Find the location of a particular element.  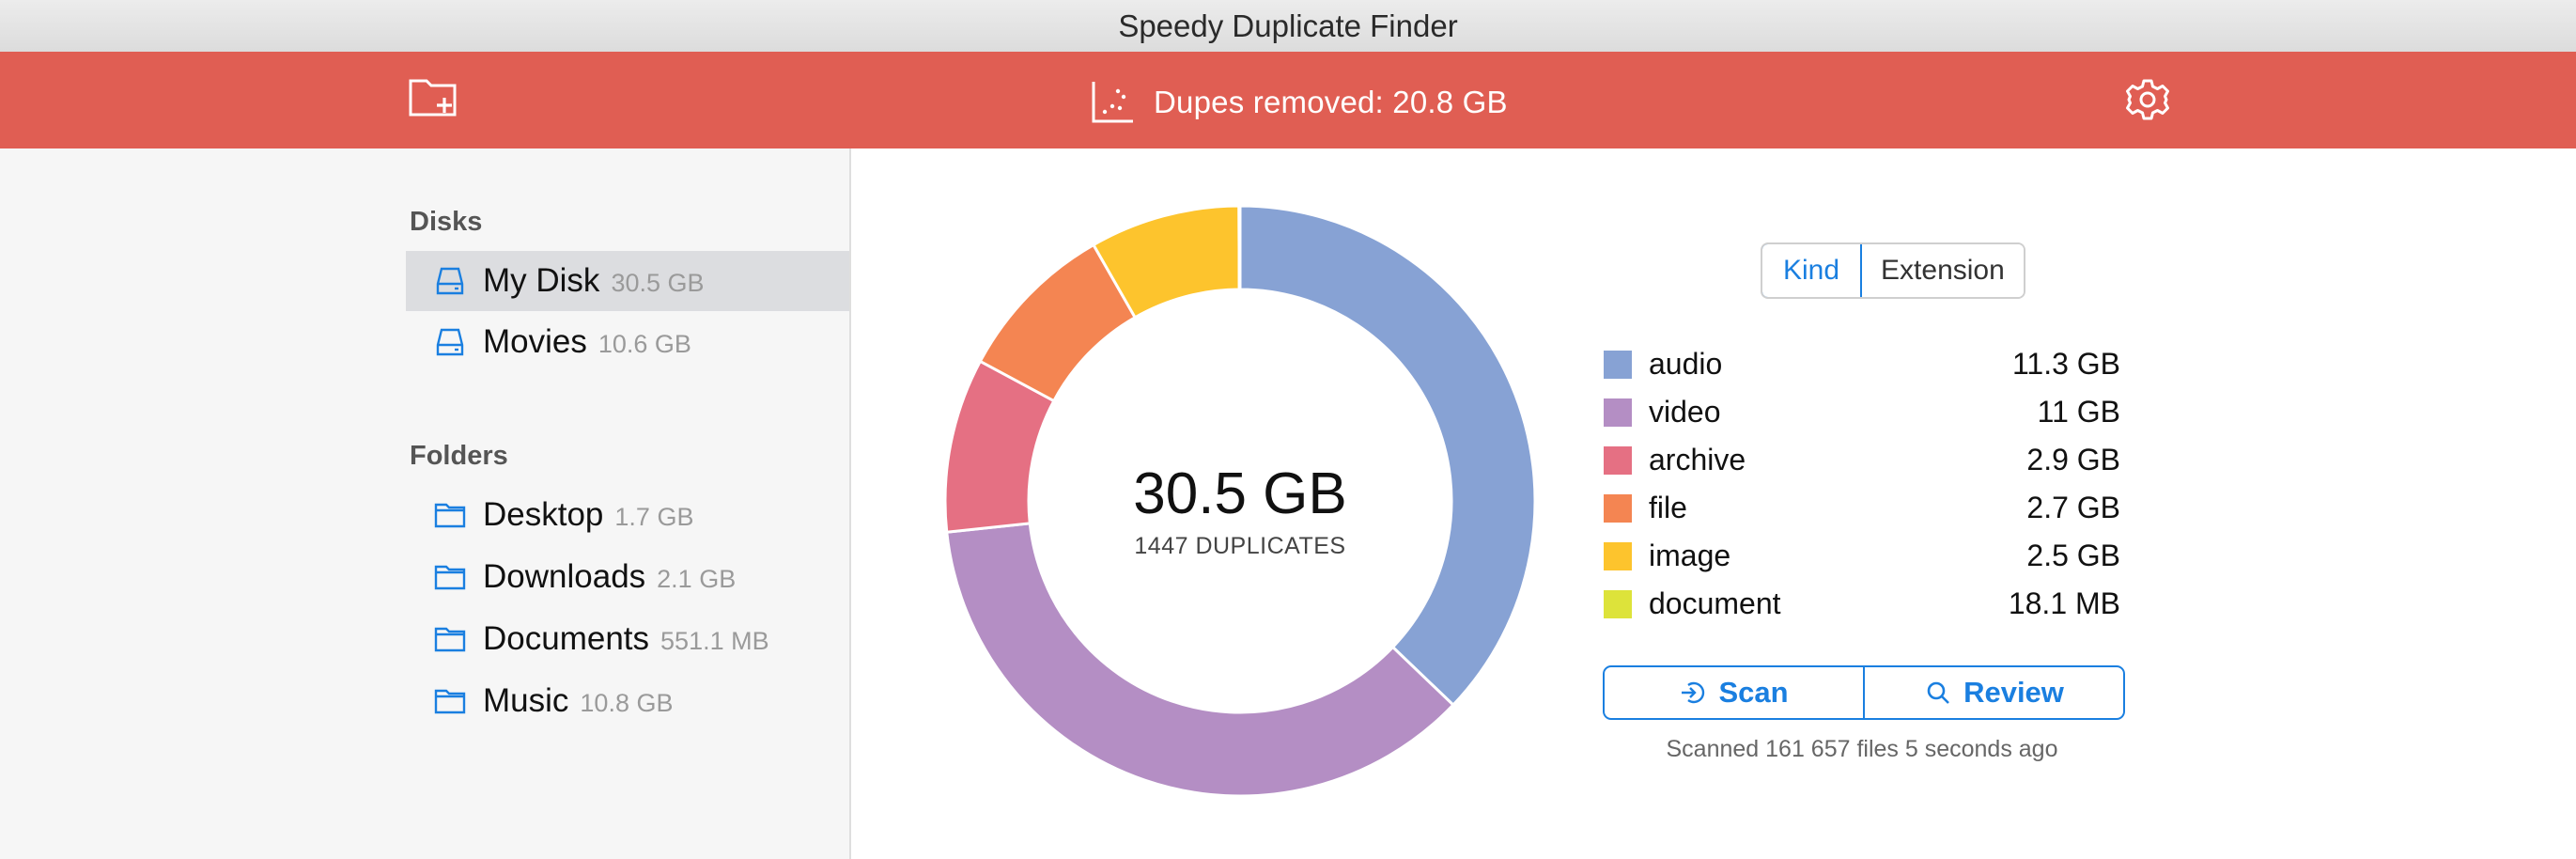

donut-slice-video is located at coordinates (1200, 660).